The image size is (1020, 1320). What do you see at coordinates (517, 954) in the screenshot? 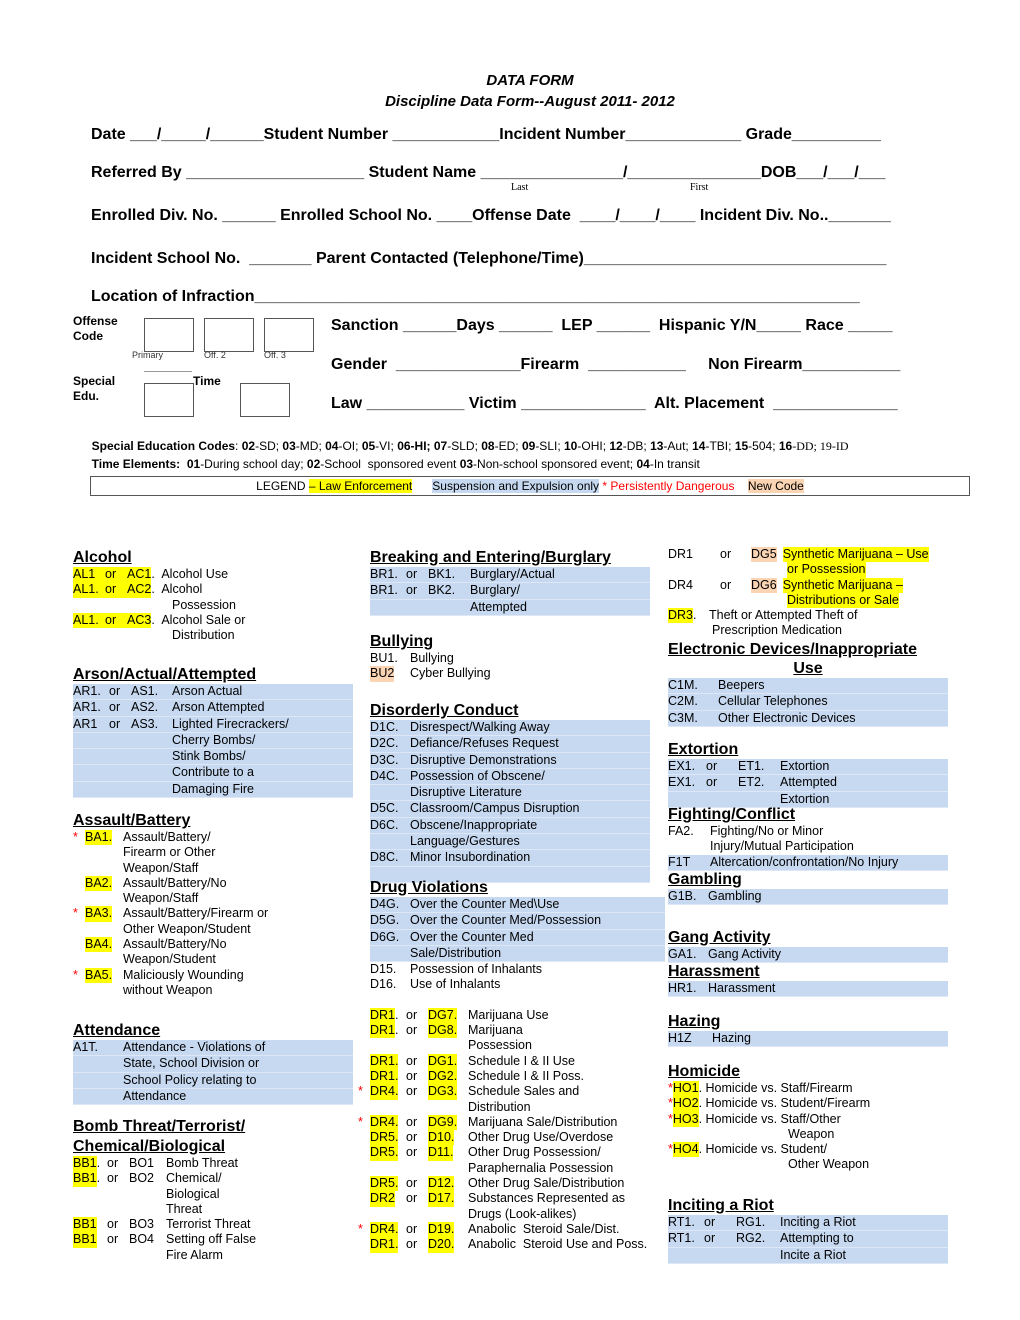
I see `code-row: Sale/Distribution` at bounding box center [517, 954].